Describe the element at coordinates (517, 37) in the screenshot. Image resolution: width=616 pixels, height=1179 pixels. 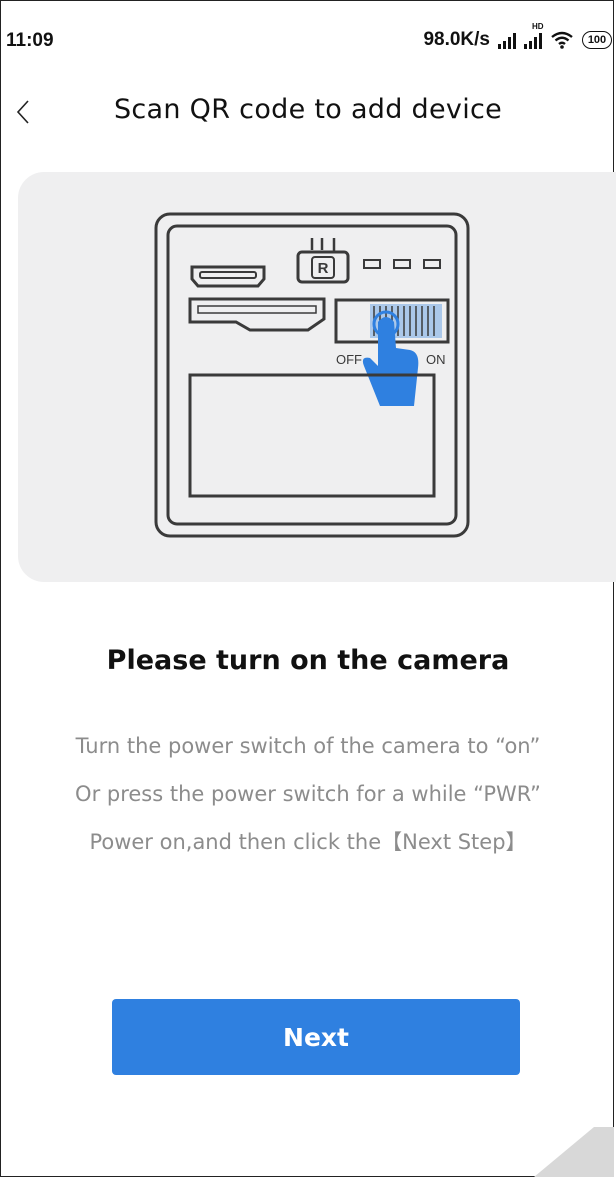
I see `status-indicators: 98.0K/s HD 100` at that location.